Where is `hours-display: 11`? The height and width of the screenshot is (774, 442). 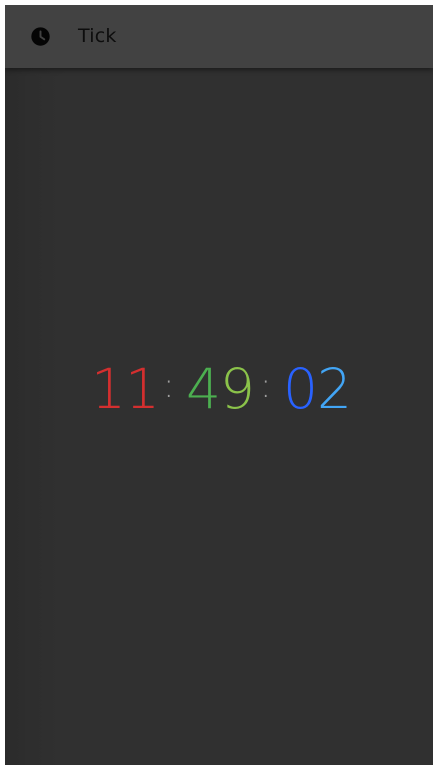
hours-display: 11 is located at coordinates (125, 389).